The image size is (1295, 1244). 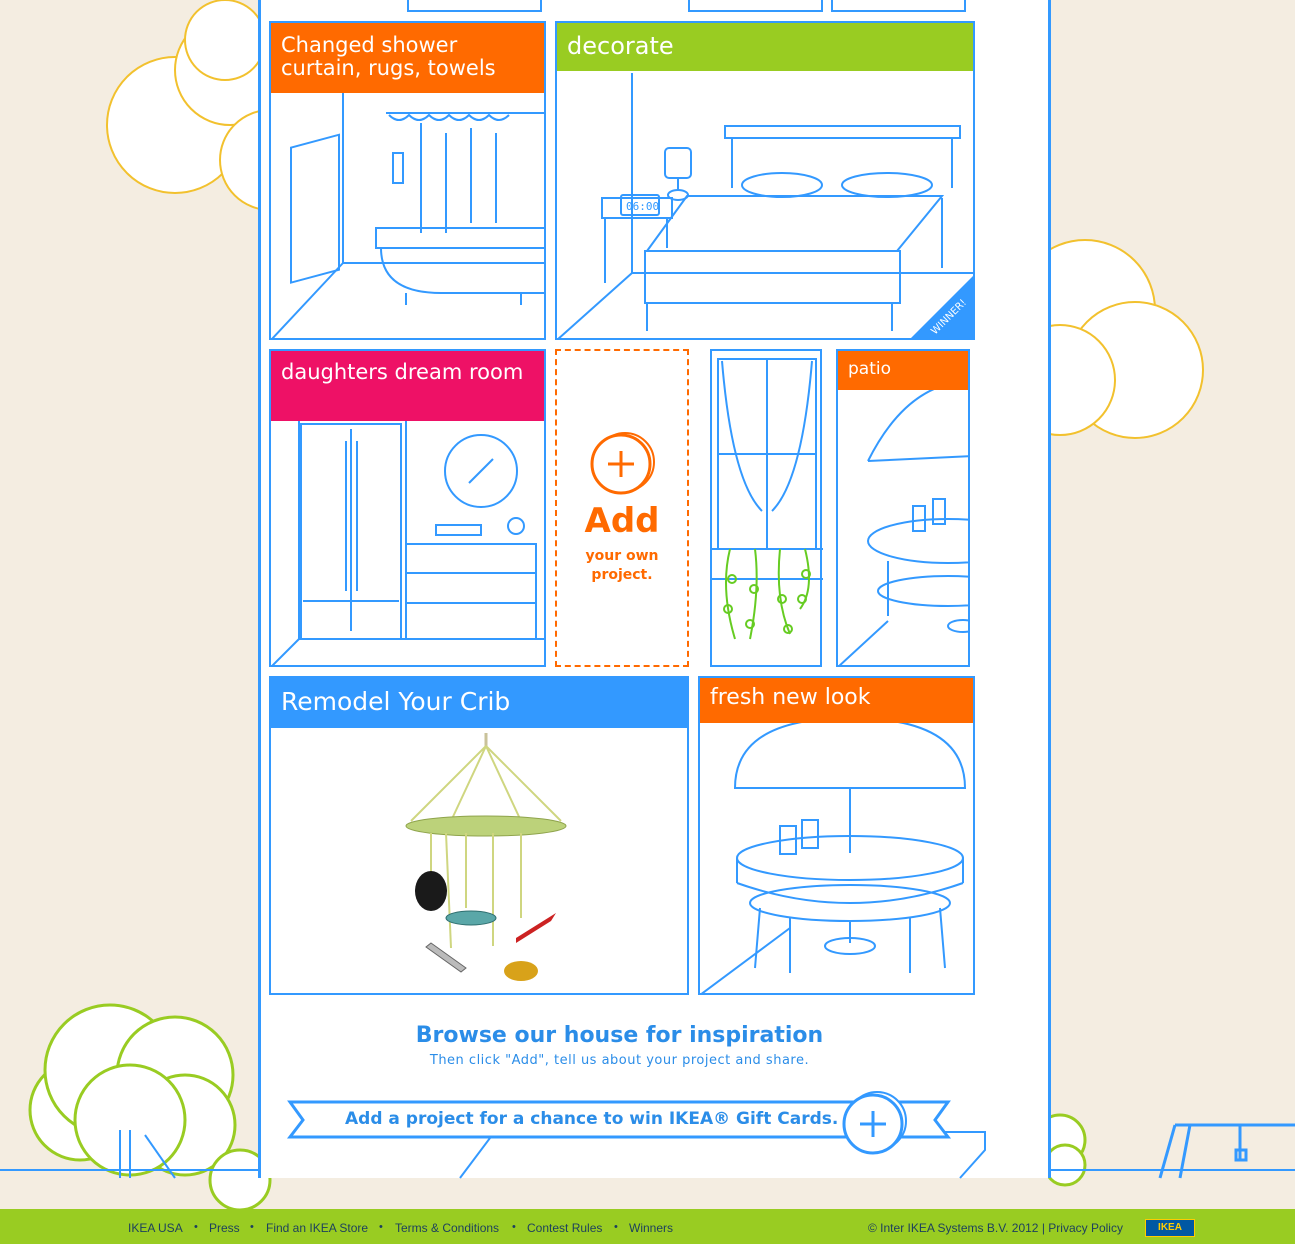 I want to click on browse-heading: Browse our house for inspiration, so click(x=619, y=1035).